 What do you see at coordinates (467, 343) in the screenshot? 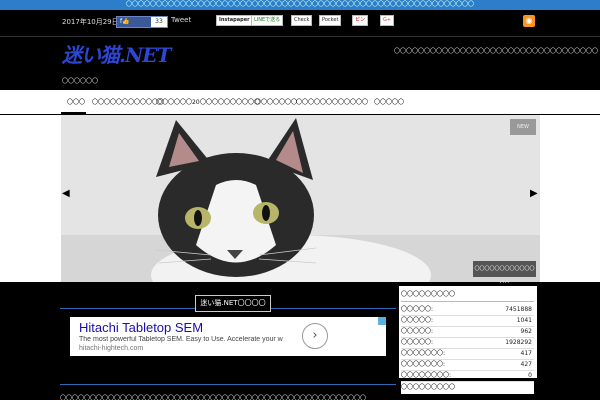
I see `stat-row: 〇〇〇〇〇: 1928292` at bounding box center [467, 343].